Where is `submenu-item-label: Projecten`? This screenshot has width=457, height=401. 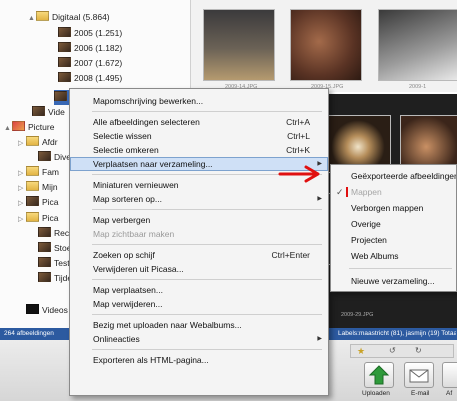 submenu-item-label: Projecten is located at coordinates (369, 240).